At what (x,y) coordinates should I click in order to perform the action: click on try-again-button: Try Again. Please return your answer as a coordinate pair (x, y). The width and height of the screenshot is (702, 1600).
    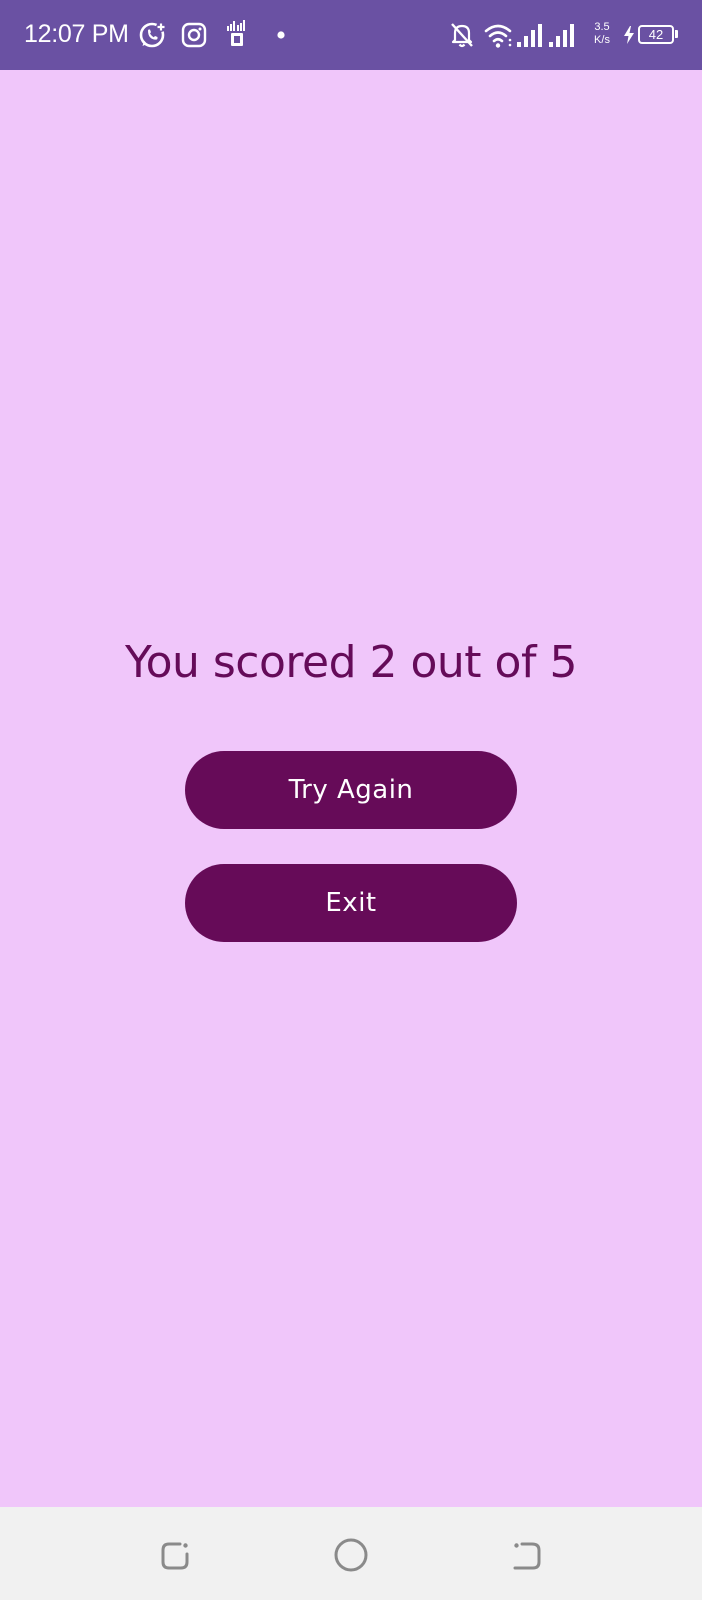
    Looking at the image, I should click on (351, 790).